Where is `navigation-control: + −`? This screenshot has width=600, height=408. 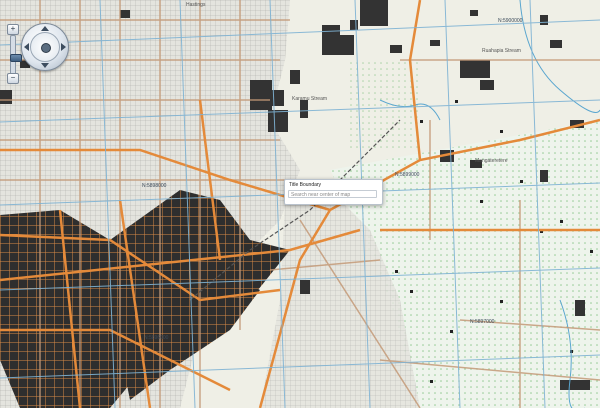
navigation-control: + − is located at coordinates (36, 55).